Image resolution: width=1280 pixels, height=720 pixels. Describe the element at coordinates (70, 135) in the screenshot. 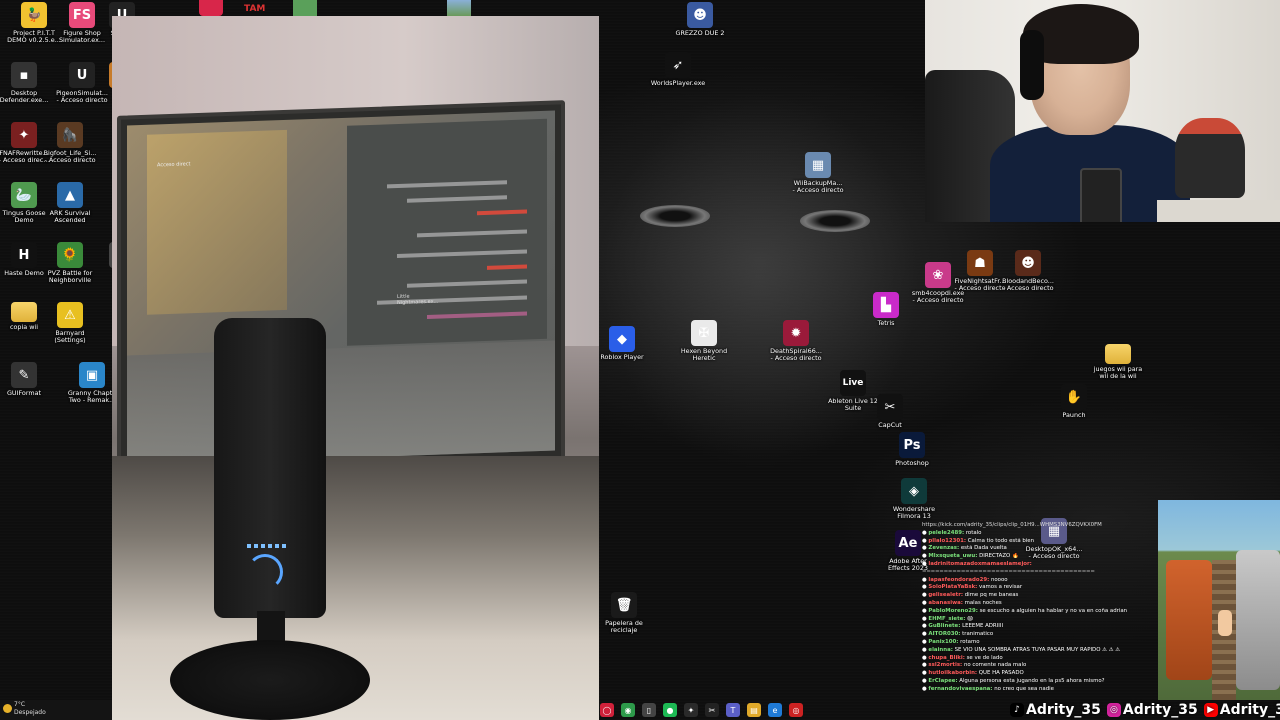

I see `bigfoot-icon: 🦍` at that location.